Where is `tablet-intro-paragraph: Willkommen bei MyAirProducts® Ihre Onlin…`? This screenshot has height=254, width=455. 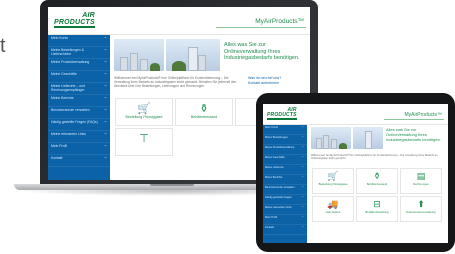 tablet-intro-paragraph: Willkommen bei MyAirProducts® Ihre Onlin… is located at coordinates (374, 157).